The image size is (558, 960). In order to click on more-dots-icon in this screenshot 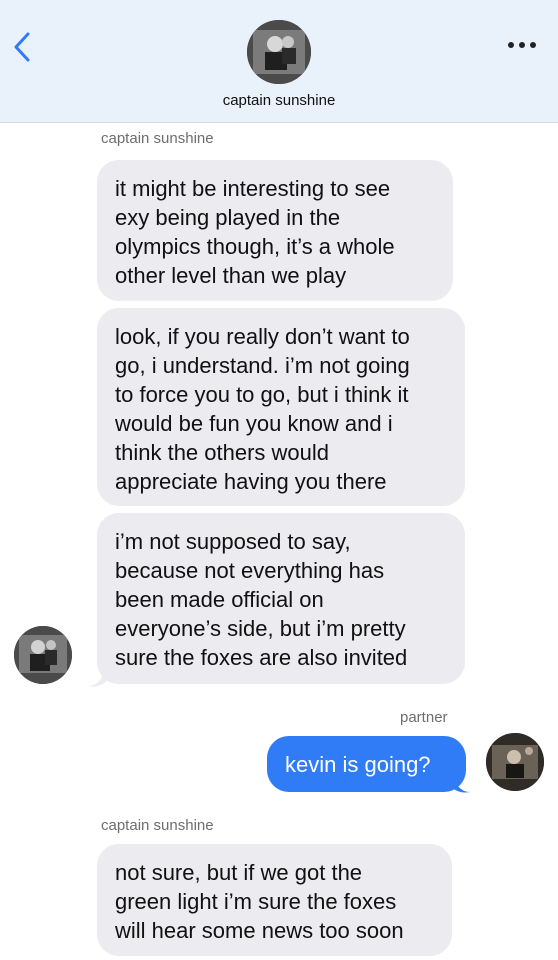, I will do `click(522, 45)`.